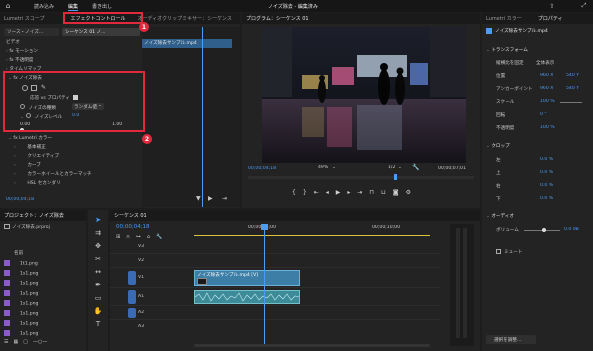 The height and width of the screenshot is (351, 593). Describe the element at coordinates (415, 167) in the screenshot. I see `wrench-icon: 🔧` at that location.